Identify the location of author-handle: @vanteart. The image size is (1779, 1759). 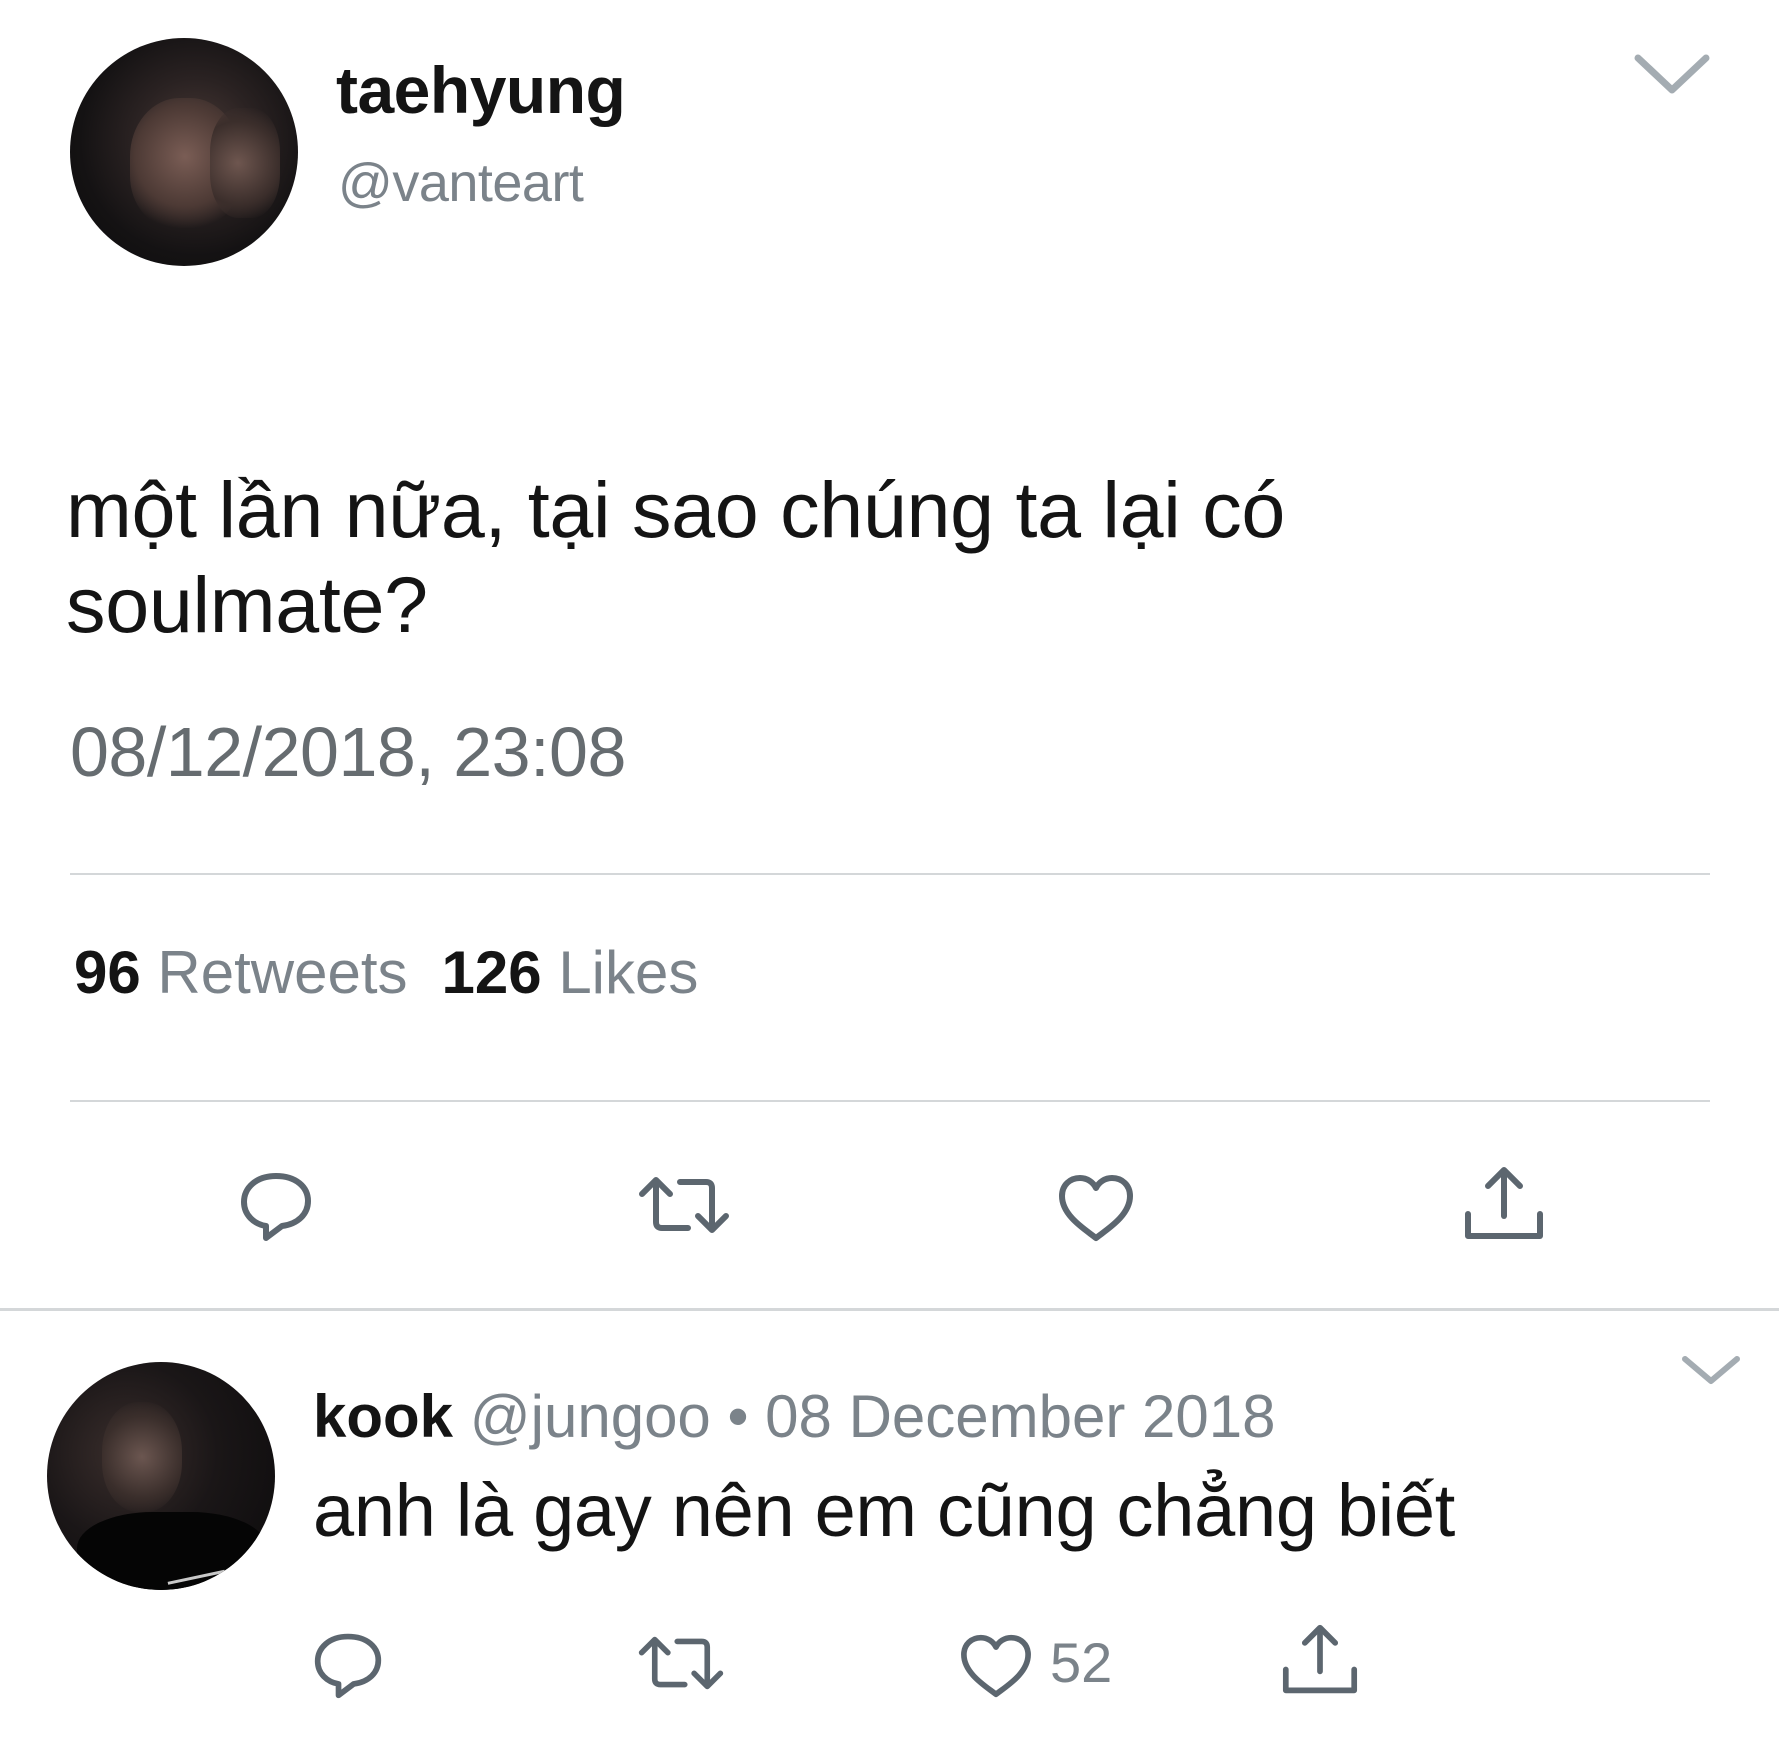
(461, 183).